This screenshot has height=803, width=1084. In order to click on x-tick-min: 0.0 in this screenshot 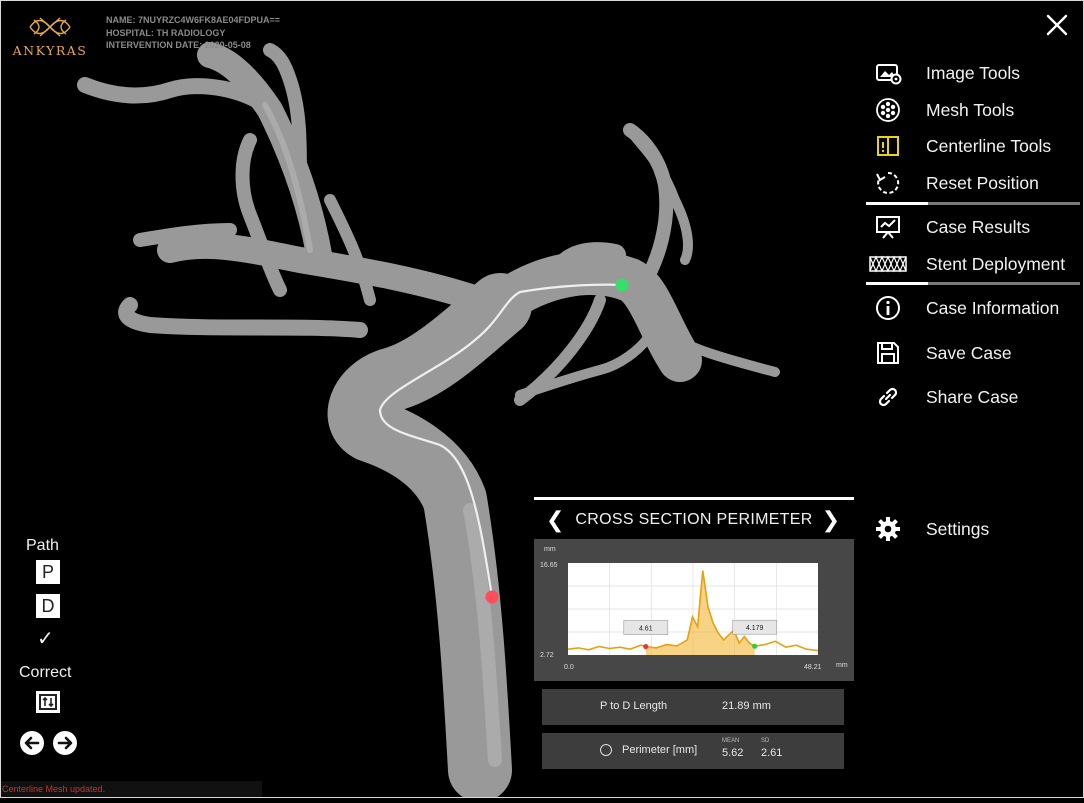, I will do `click(569, 667)`.